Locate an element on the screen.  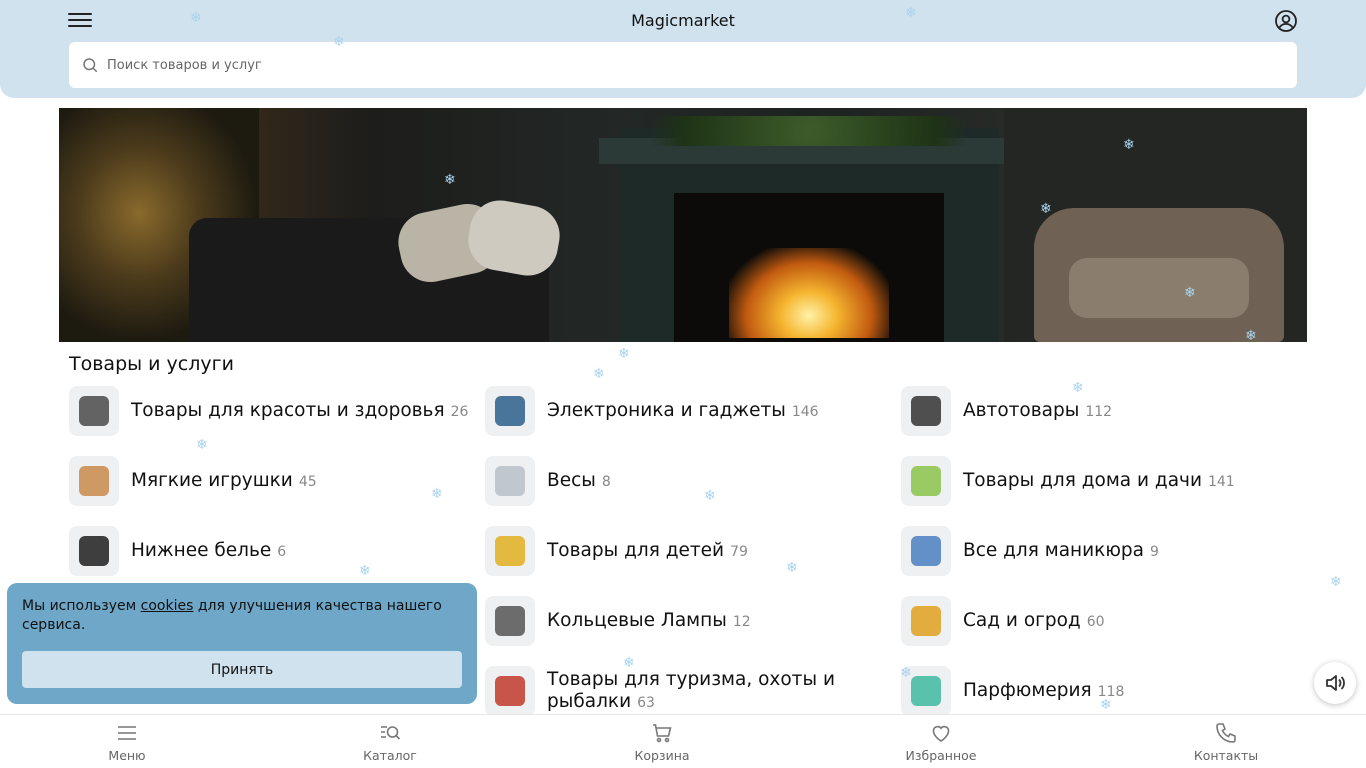
nav-menu: Меню is located at coordinates (127, 744).